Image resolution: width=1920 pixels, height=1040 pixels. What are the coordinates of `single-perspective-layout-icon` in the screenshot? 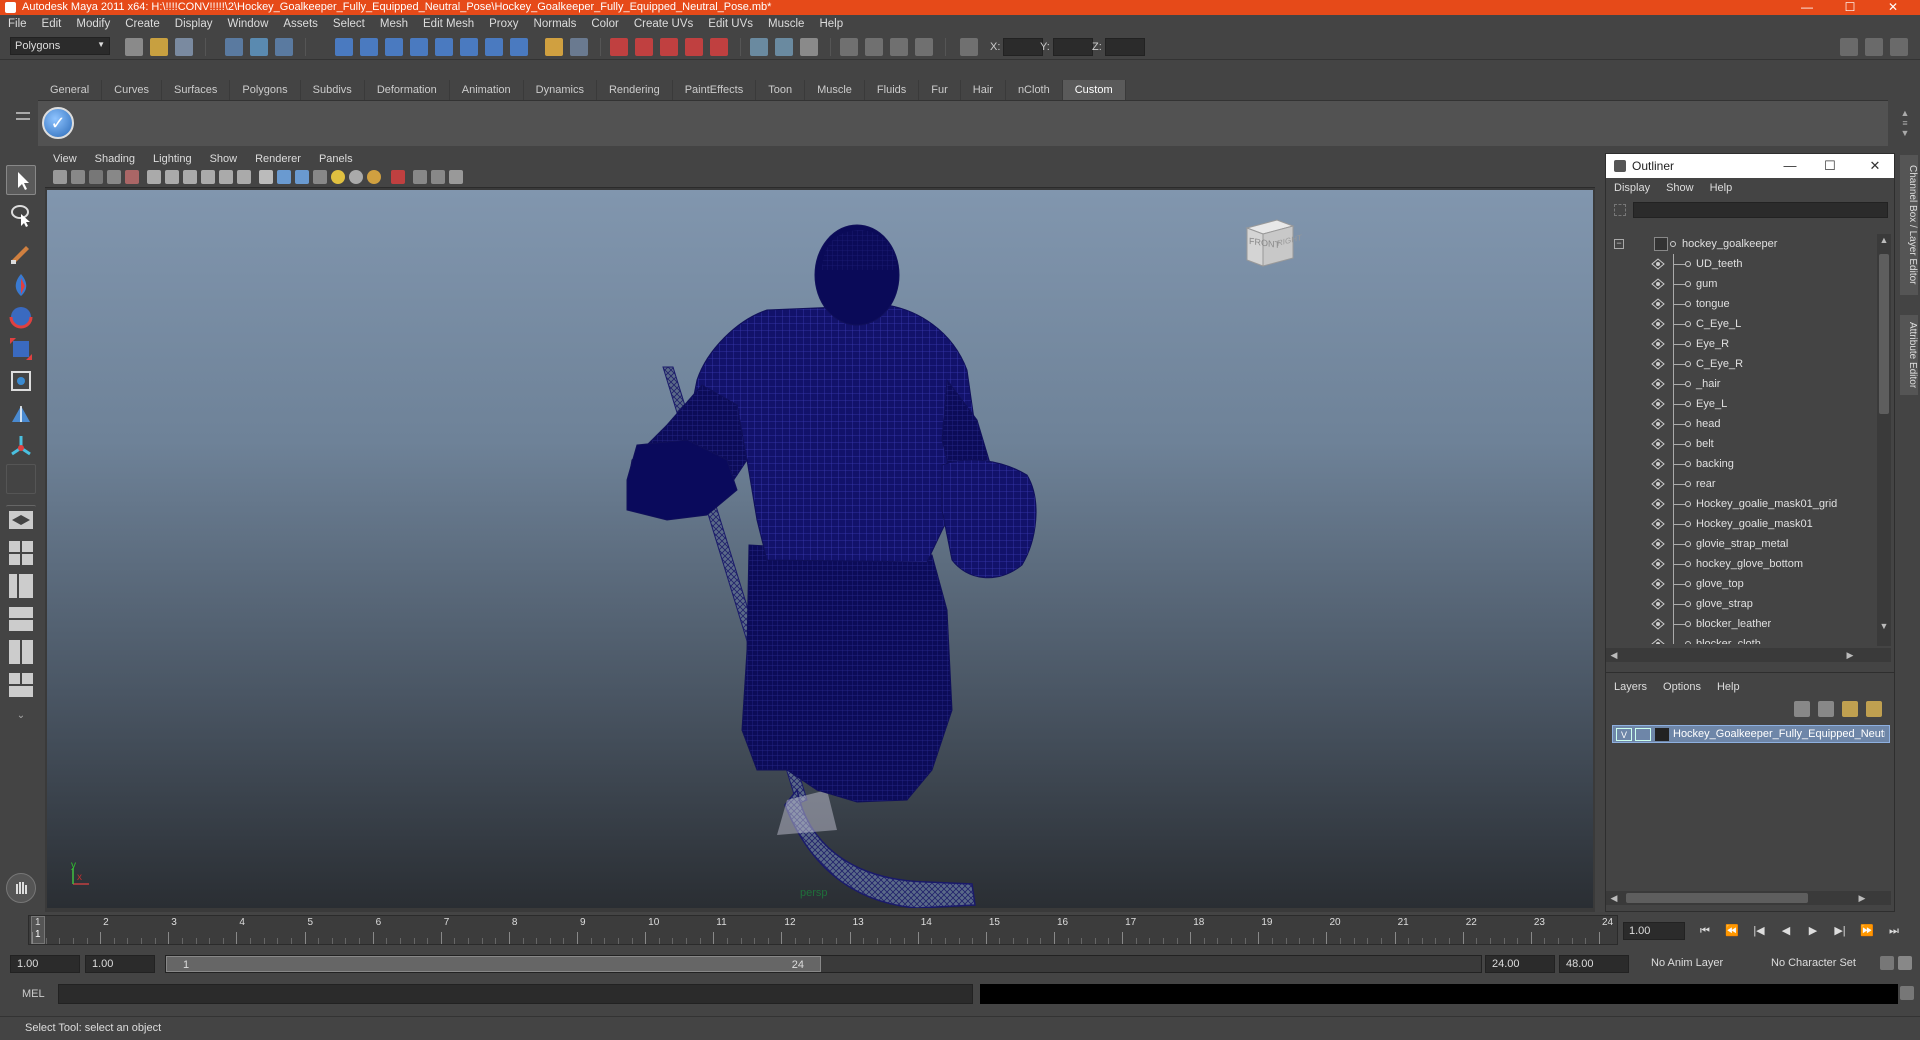 It's located at (21, 520).